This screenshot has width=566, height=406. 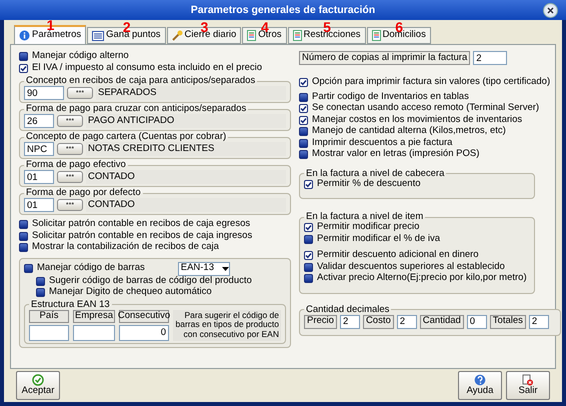 What do you see at coordinates (144, 316) in the screenshot?
I see `column-header: Consecutivo` at bounding box center [144, 316].